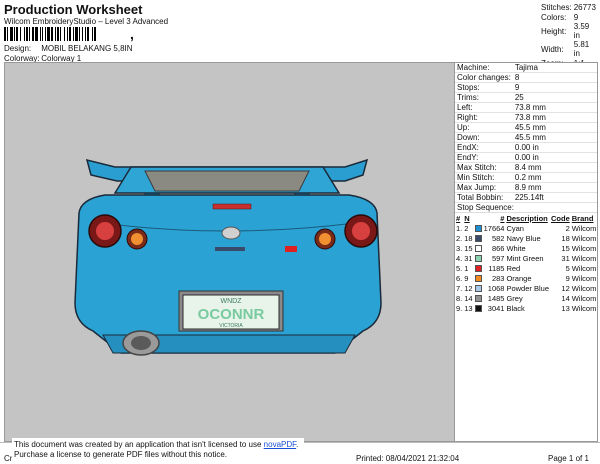  Describe the element at coordinates (502, 218) in the screenshot. I see `col-stitches: #` at that location.